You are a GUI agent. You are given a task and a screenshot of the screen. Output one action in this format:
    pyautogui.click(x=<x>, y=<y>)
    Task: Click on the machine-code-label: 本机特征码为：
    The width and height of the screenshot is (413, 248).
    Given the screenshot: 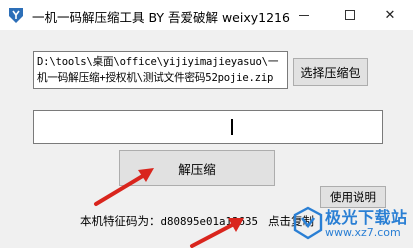 What is the action you would take?
    pyautogui.click(x=120, y=221)
    